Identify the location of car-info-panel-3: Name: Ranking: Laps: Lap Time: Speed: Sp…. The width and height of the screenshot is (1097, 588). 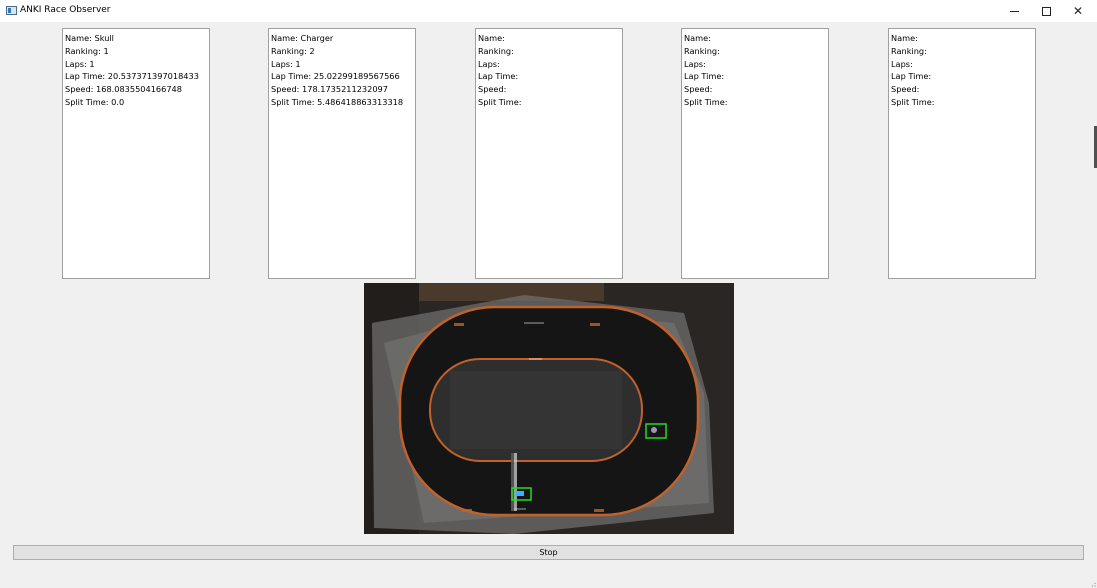
(549, 153).